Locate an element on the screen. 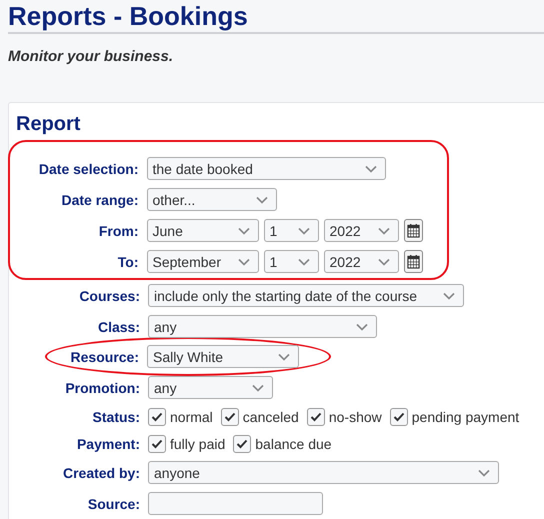  field-label: From: is located at coordinates (118, 230).